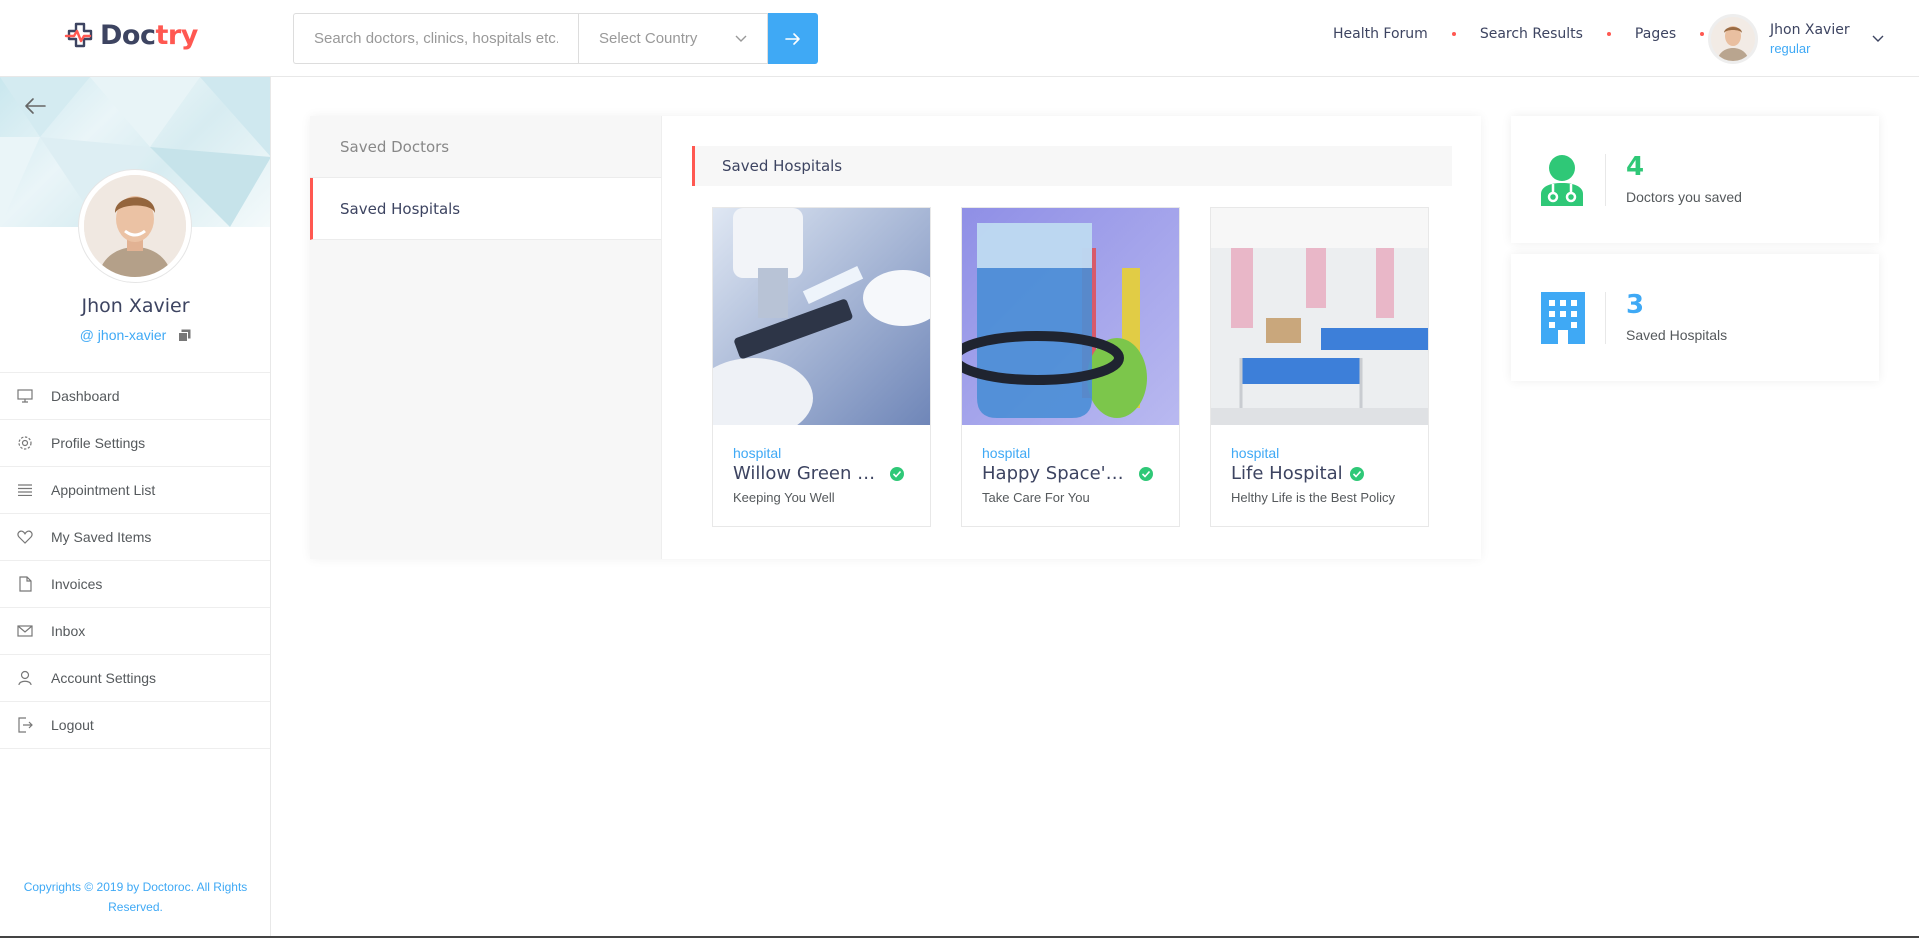  I want to click on nav-health-forum: Health Forum, so click(1380, 34).